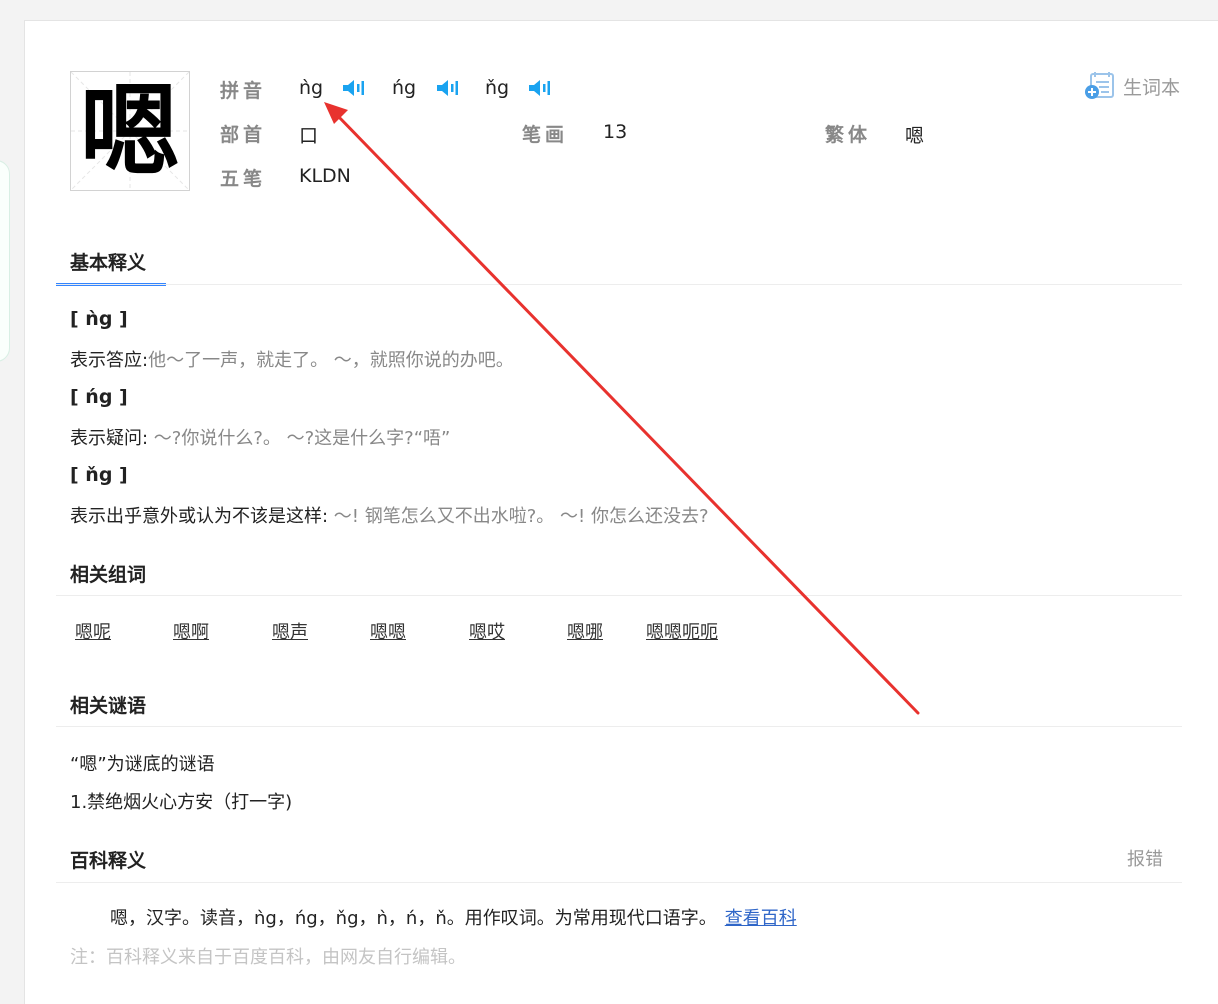  What do you see at coordinates (311, 88) in the screenshot?
I see `reading-1: ǹg` at bounding box center [311, 88].